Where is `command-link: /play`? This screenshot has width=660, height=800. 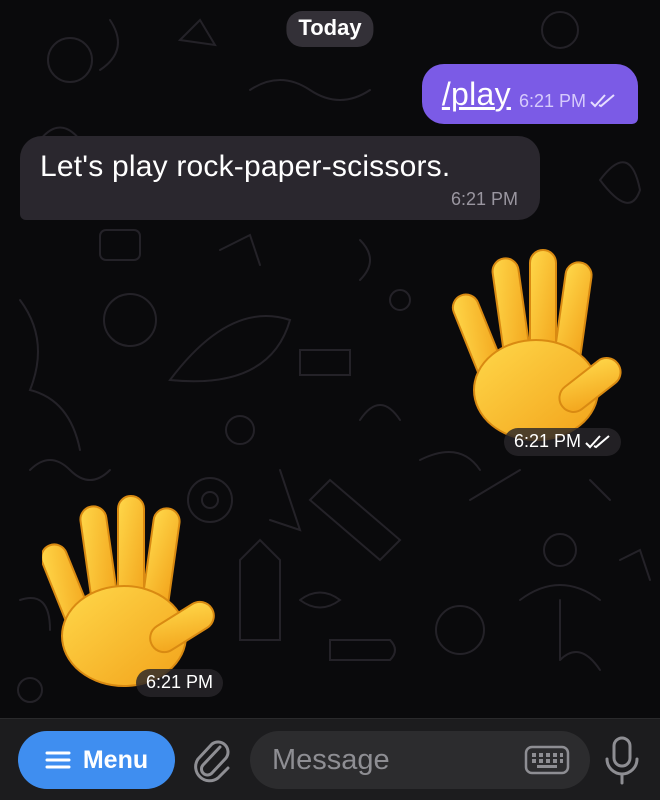 command-link: /play is located at coordinates (476, 94).